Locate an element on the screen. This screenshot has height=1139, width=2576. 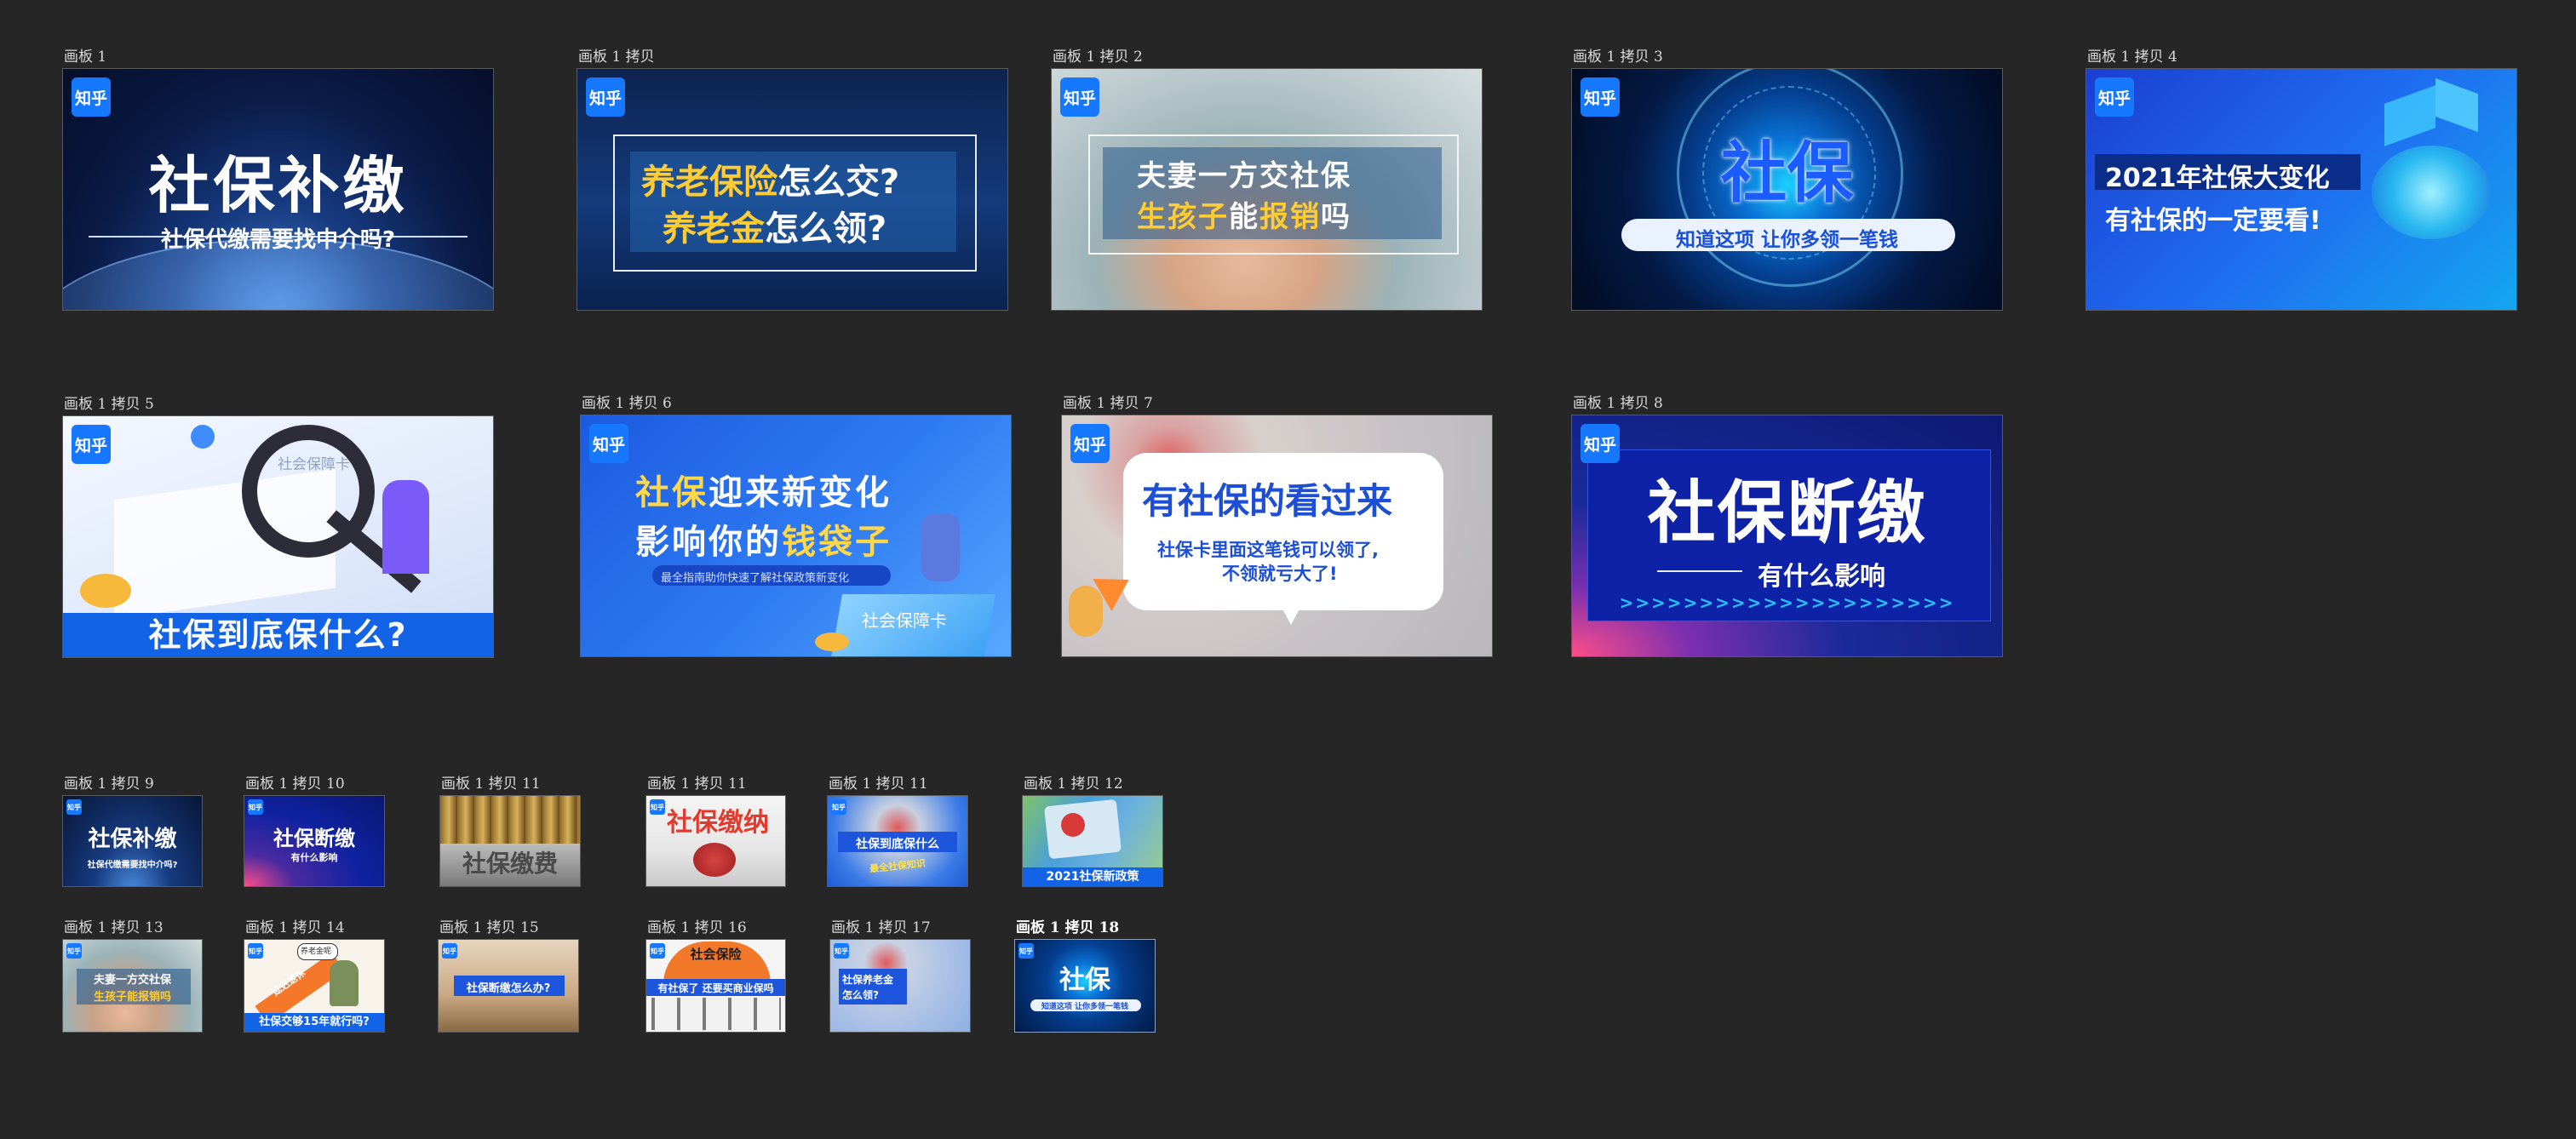
board-title: 社保缴纳 is located at coordinates (718, 823).